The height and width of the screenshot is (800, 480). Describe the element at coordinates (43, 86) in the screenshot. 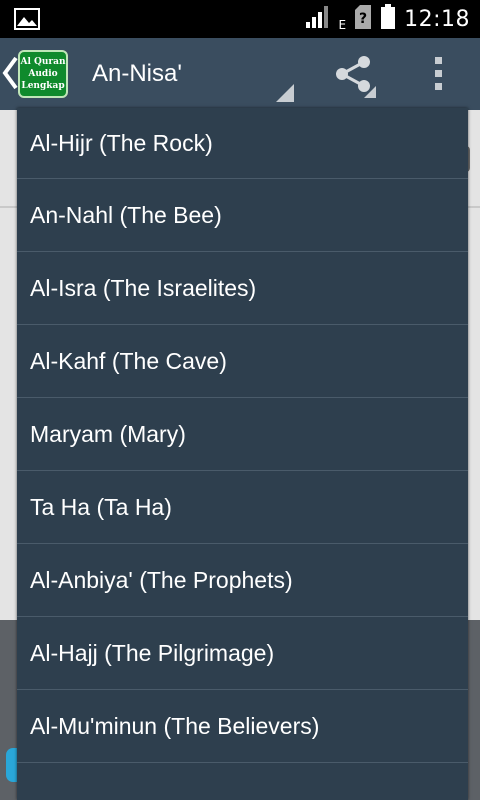

I see `logo-line-3: Lengkap` at that location.